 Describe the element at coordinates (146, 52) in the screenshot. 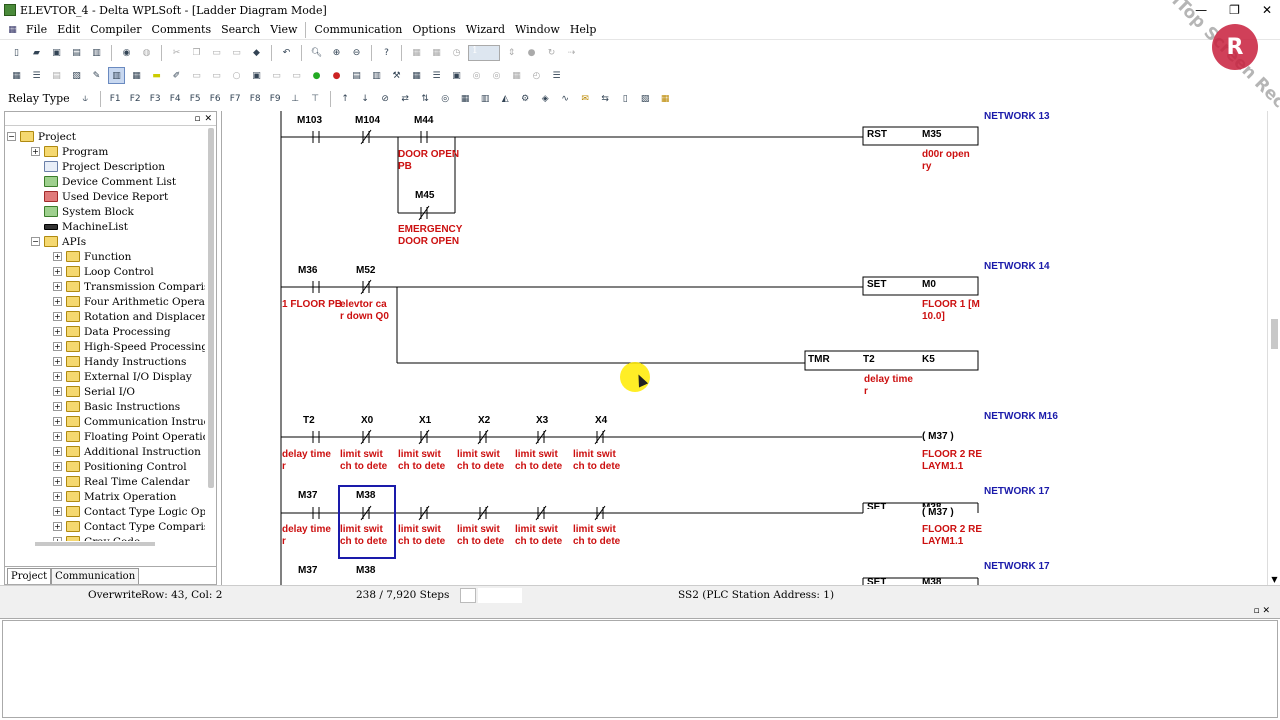

I see `decompile-icon: ◍` at that location.